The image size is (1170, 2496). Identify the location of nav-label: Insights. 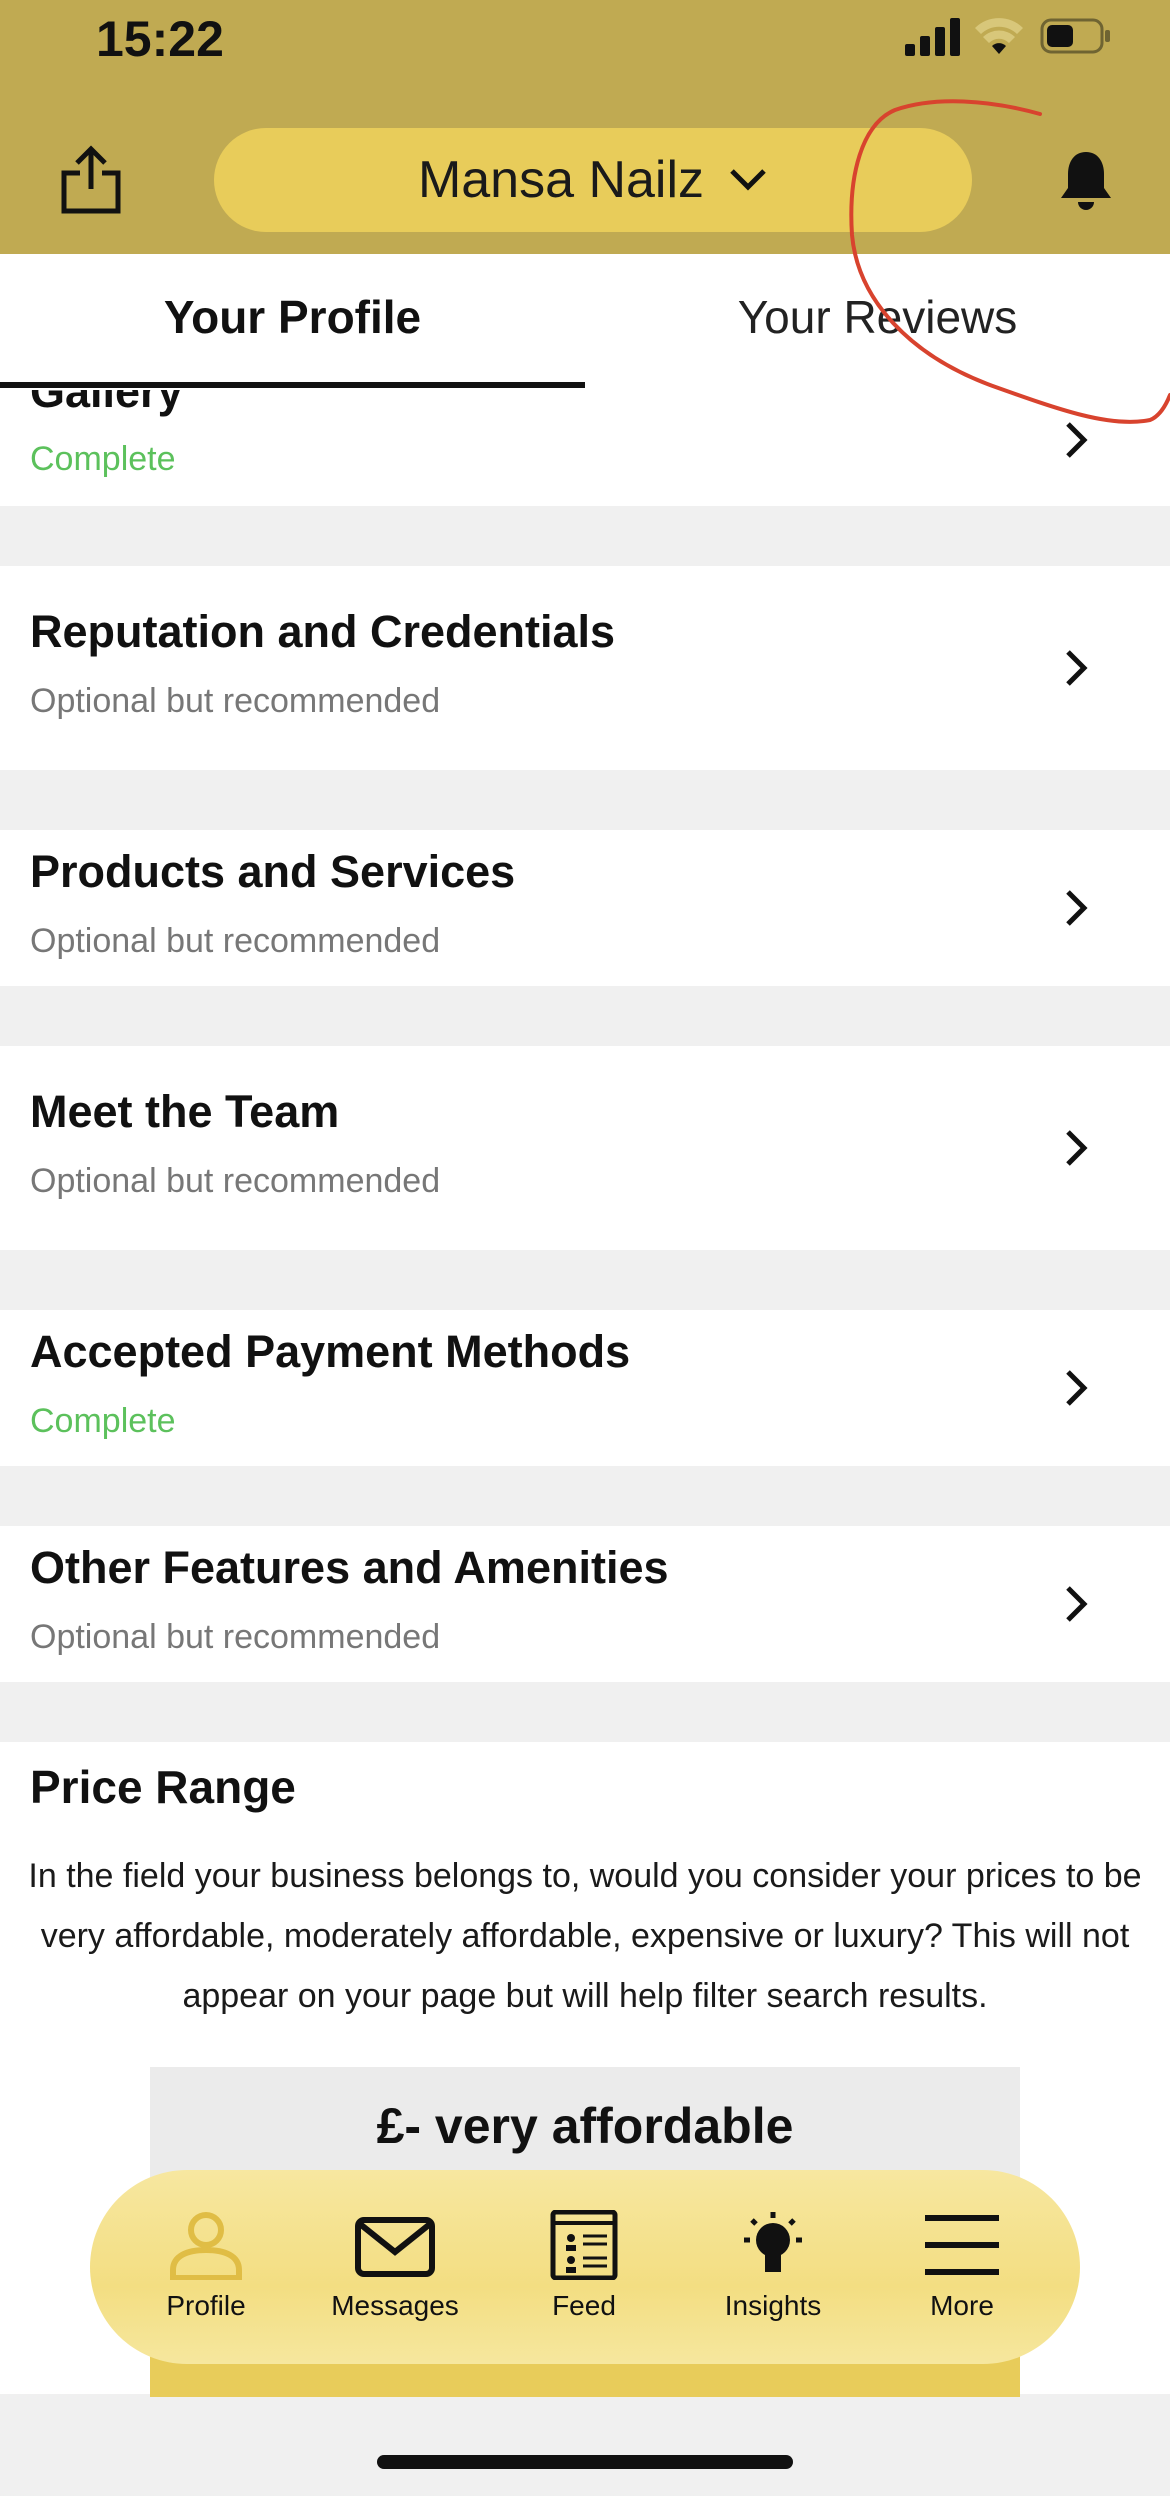
(773, 2305).